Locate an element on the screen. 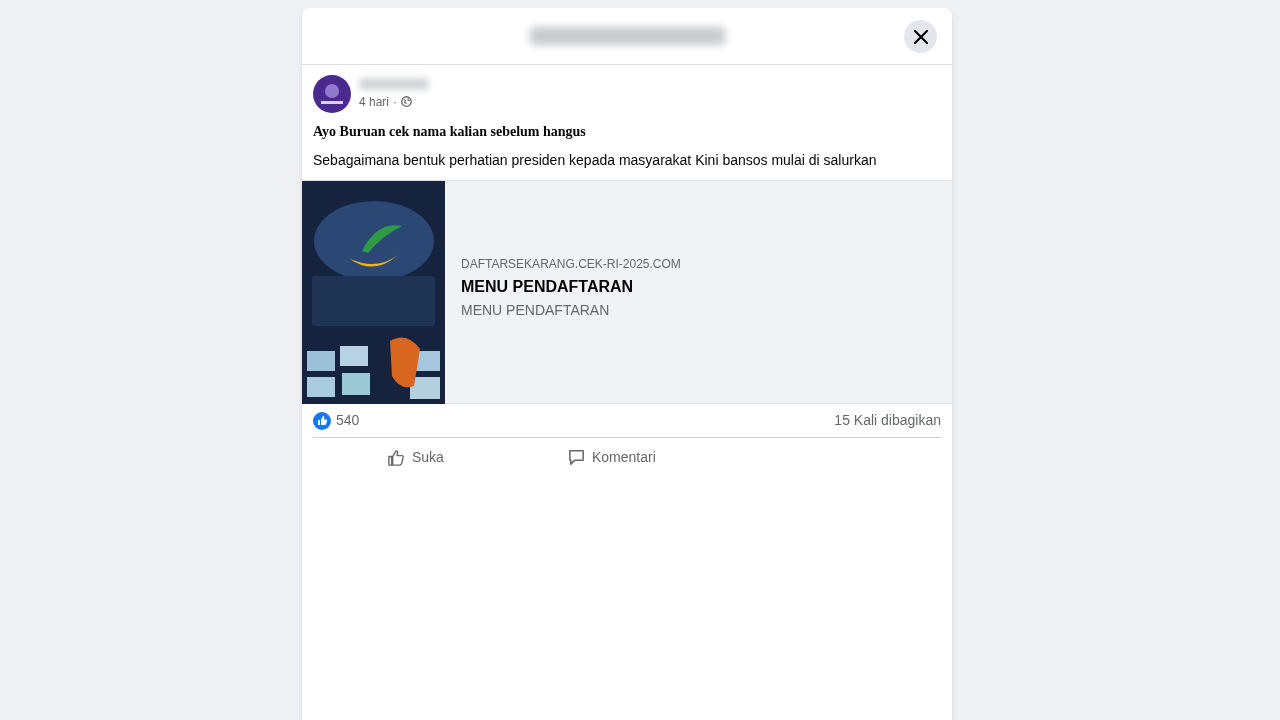 Image resolution: width=1280 pixels, height=720 pixels. post-text: Sebagaimana bentuk perhatian presiden kepada masyarakat Kini bansos mulai di salurkan is located at coordinates (595, 160).